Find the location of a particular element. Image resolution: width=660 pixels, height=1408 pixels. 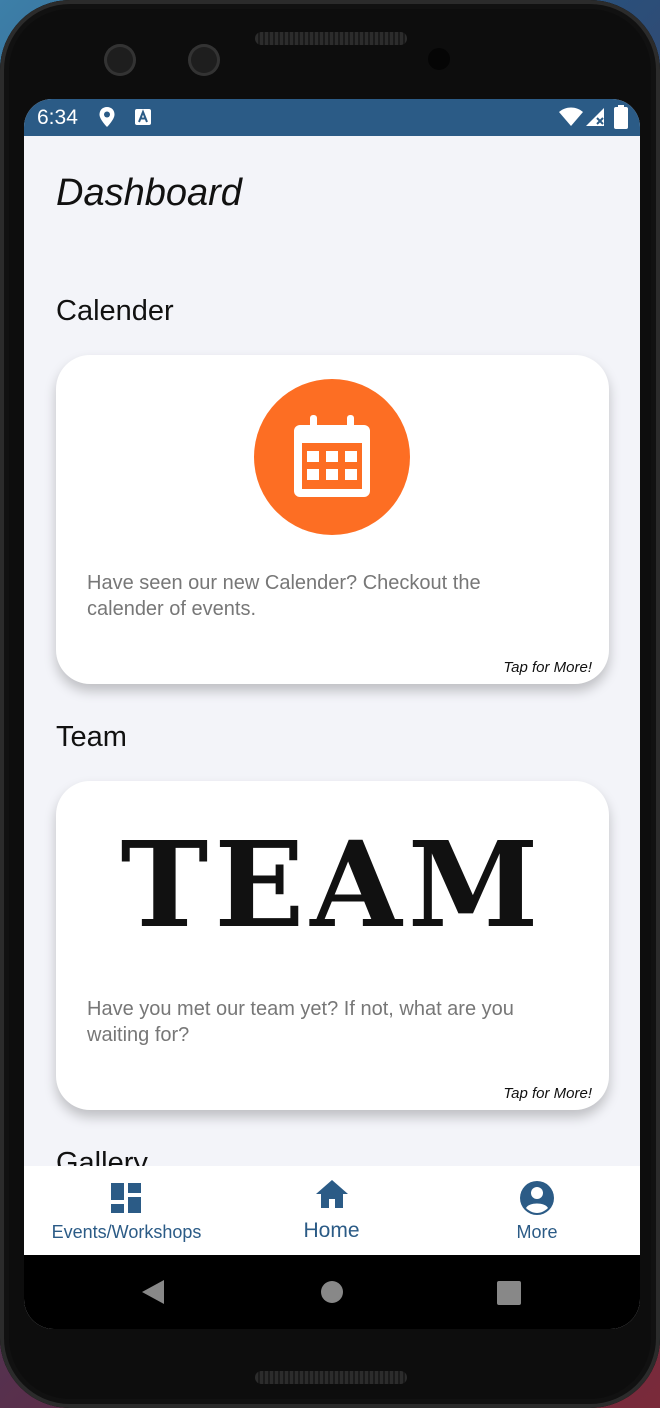

bottom-speaker is located at coordinates (331, 1377).